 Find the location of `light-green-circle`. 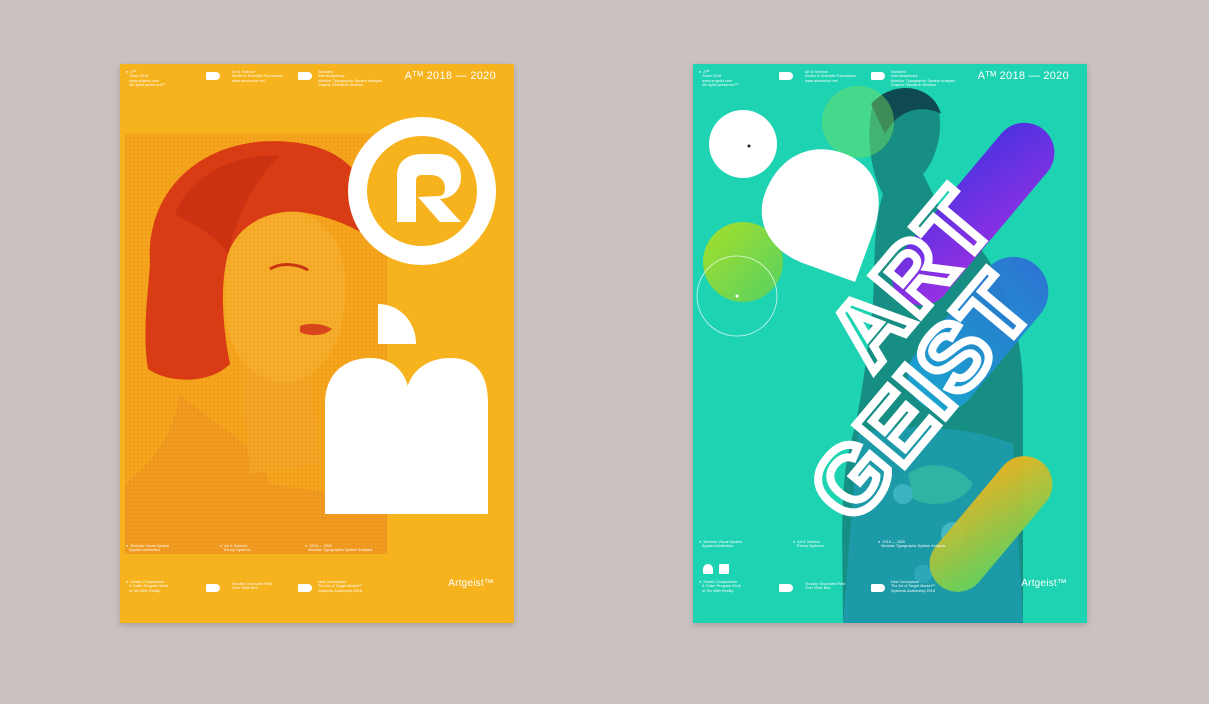

light-green-circle is located at coordinates (858, 122).